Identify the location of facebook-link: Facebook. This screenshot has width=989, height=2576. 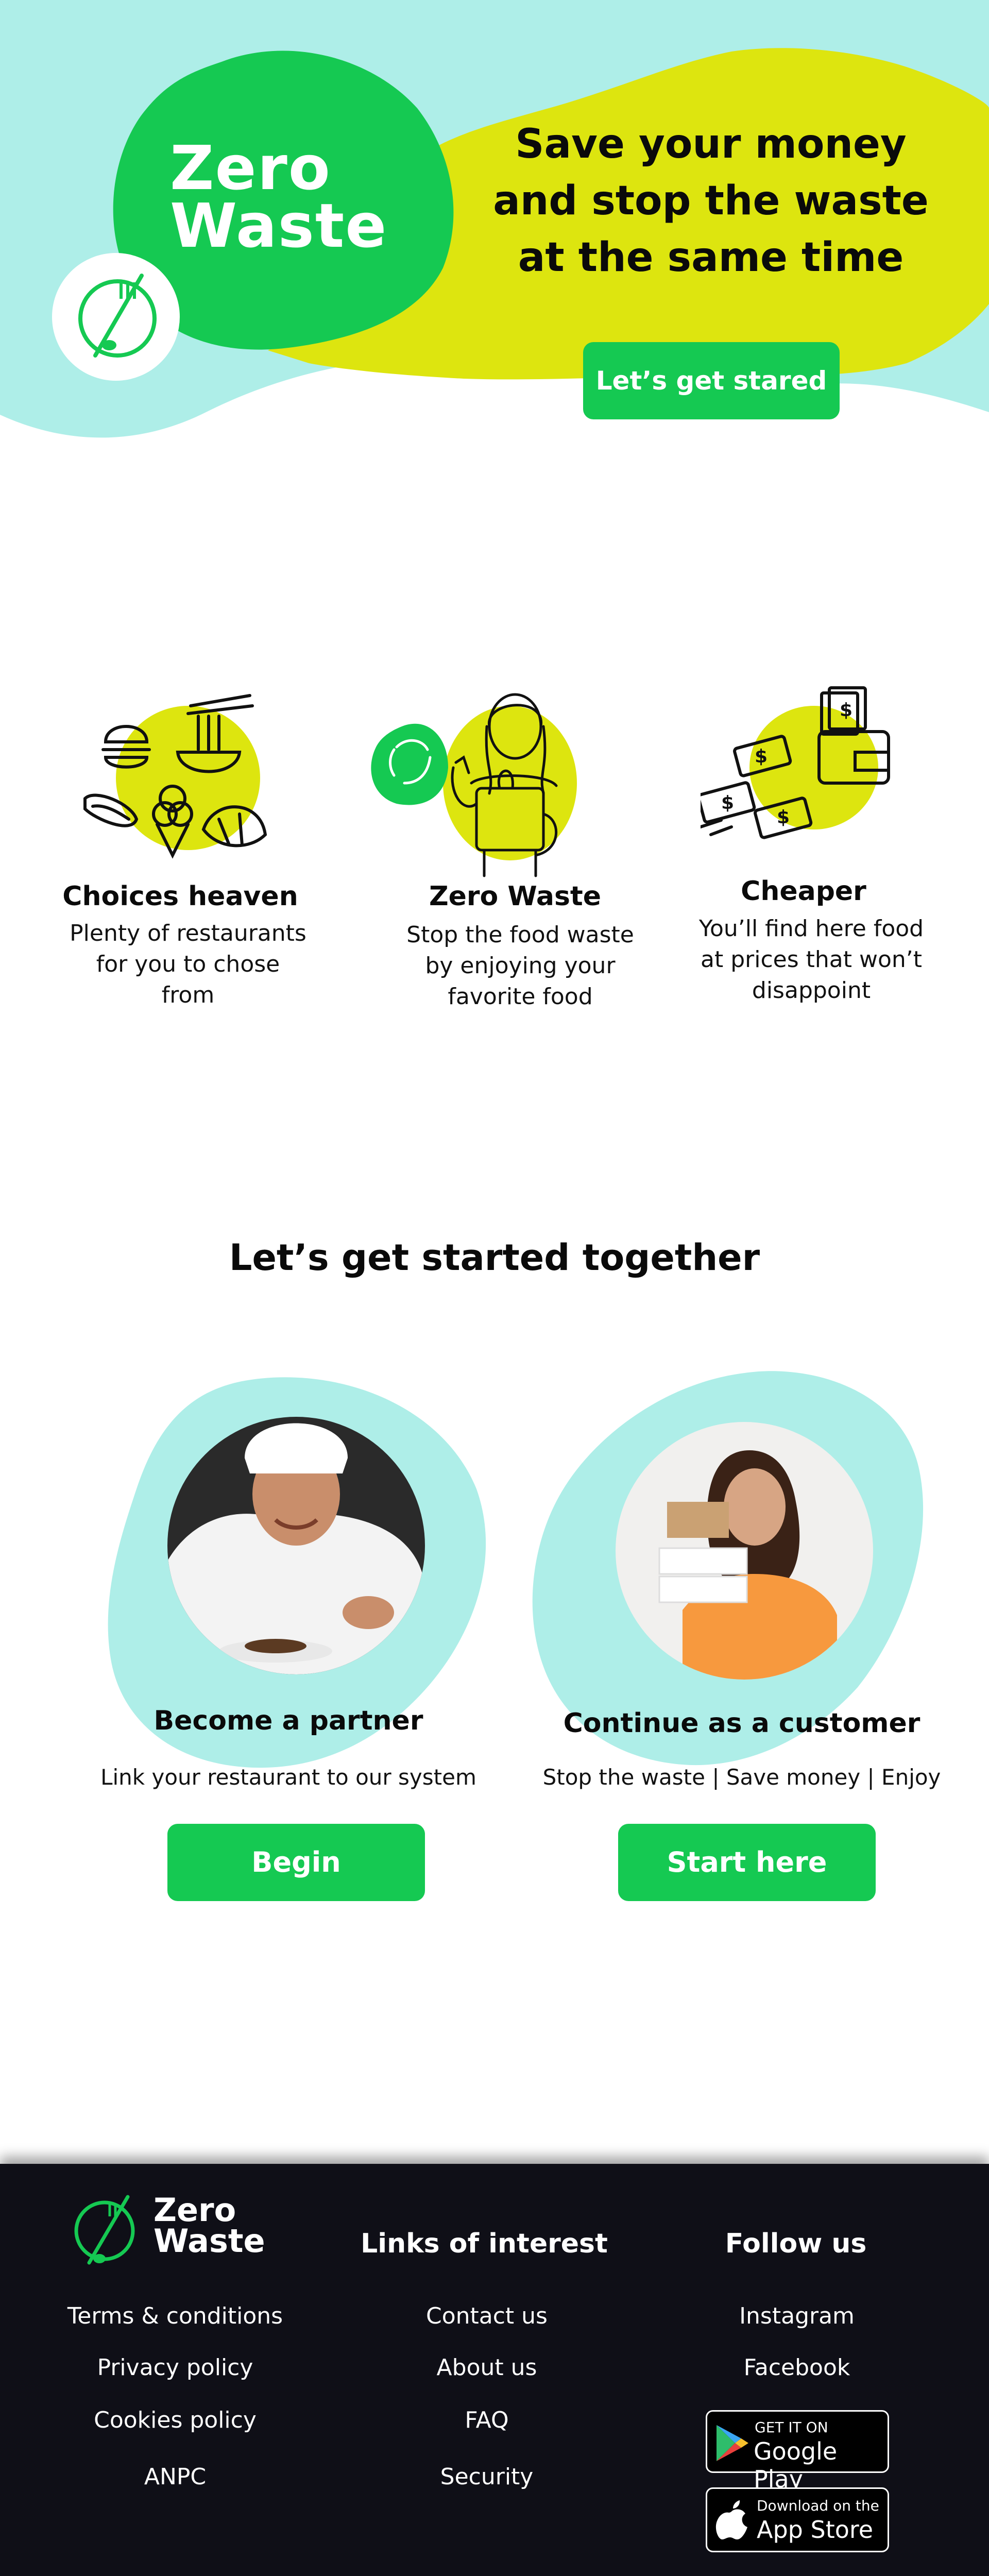
(797, 2367).